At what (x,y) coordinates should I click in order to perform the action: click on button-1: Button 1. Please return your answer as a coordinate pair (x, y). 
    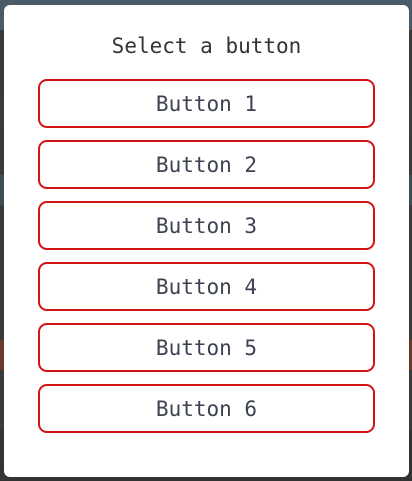
    Looking at the image, I should click on (206, 103).